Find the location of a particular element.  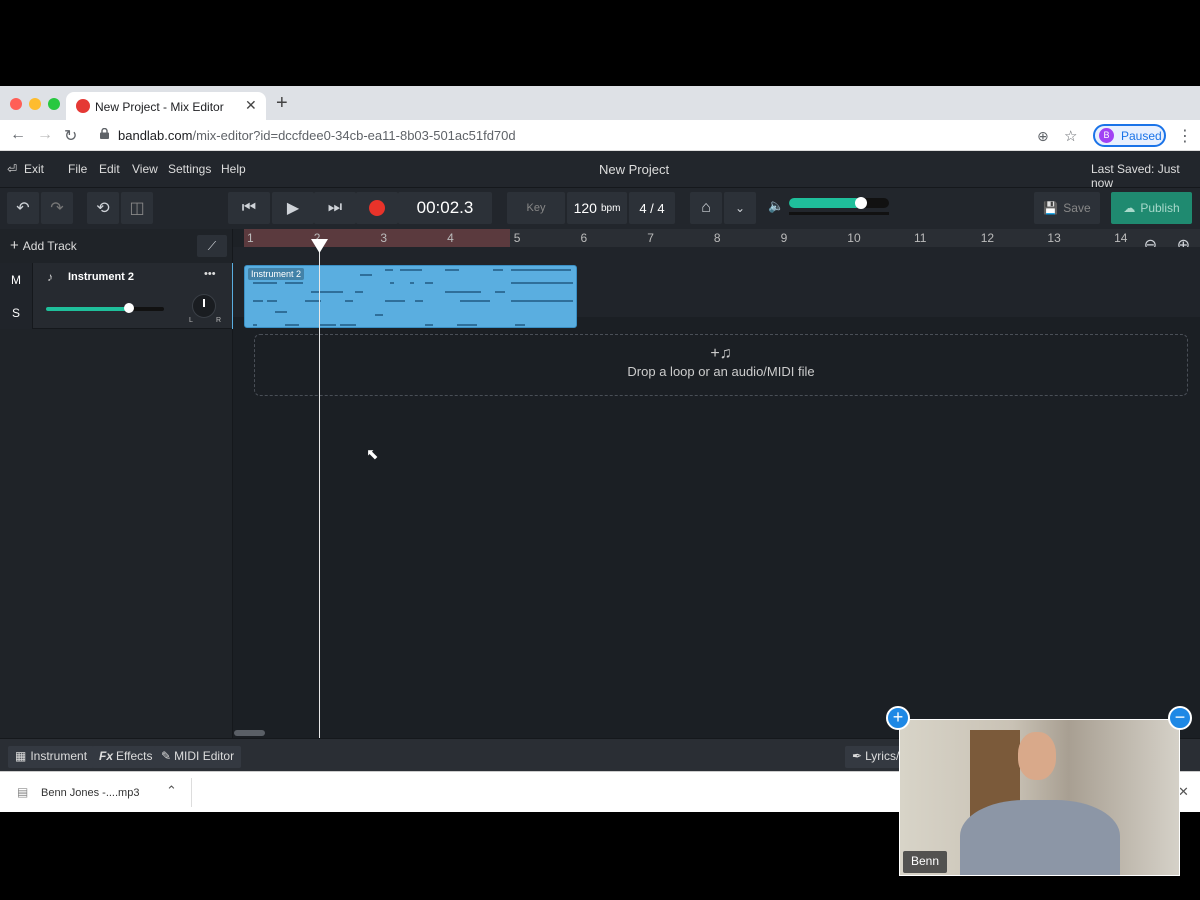

url-host: bandlab.com is located at coordinates (155, 135).